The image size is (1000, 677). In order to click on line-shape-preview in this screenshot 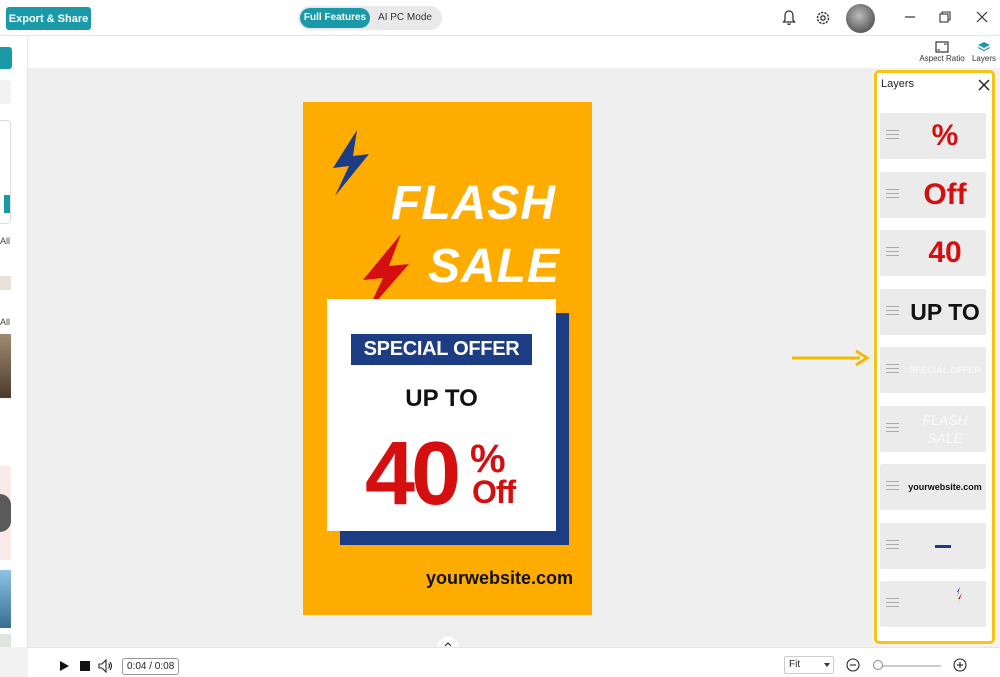, I will do `click(943, 546)`.